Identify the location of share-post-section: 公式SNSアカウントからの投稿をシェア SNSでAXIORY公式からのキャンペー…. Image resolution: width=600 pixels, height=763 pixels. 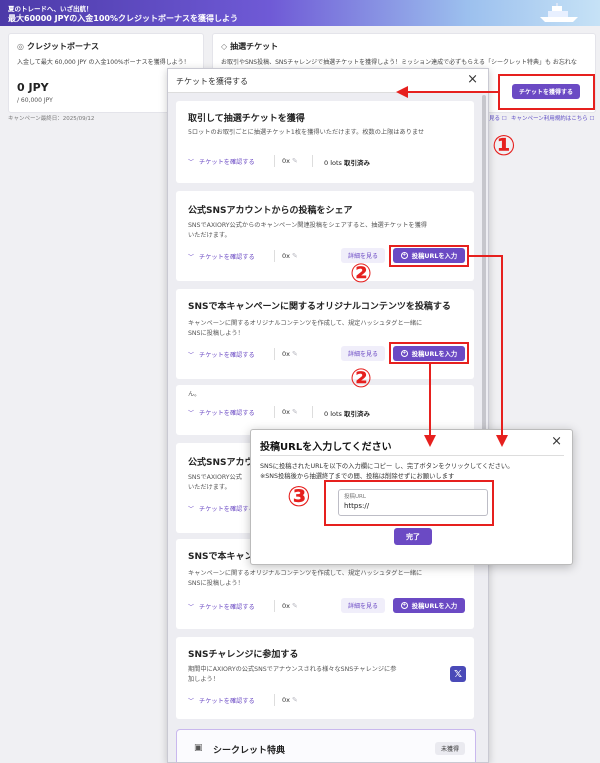
(325, 236).